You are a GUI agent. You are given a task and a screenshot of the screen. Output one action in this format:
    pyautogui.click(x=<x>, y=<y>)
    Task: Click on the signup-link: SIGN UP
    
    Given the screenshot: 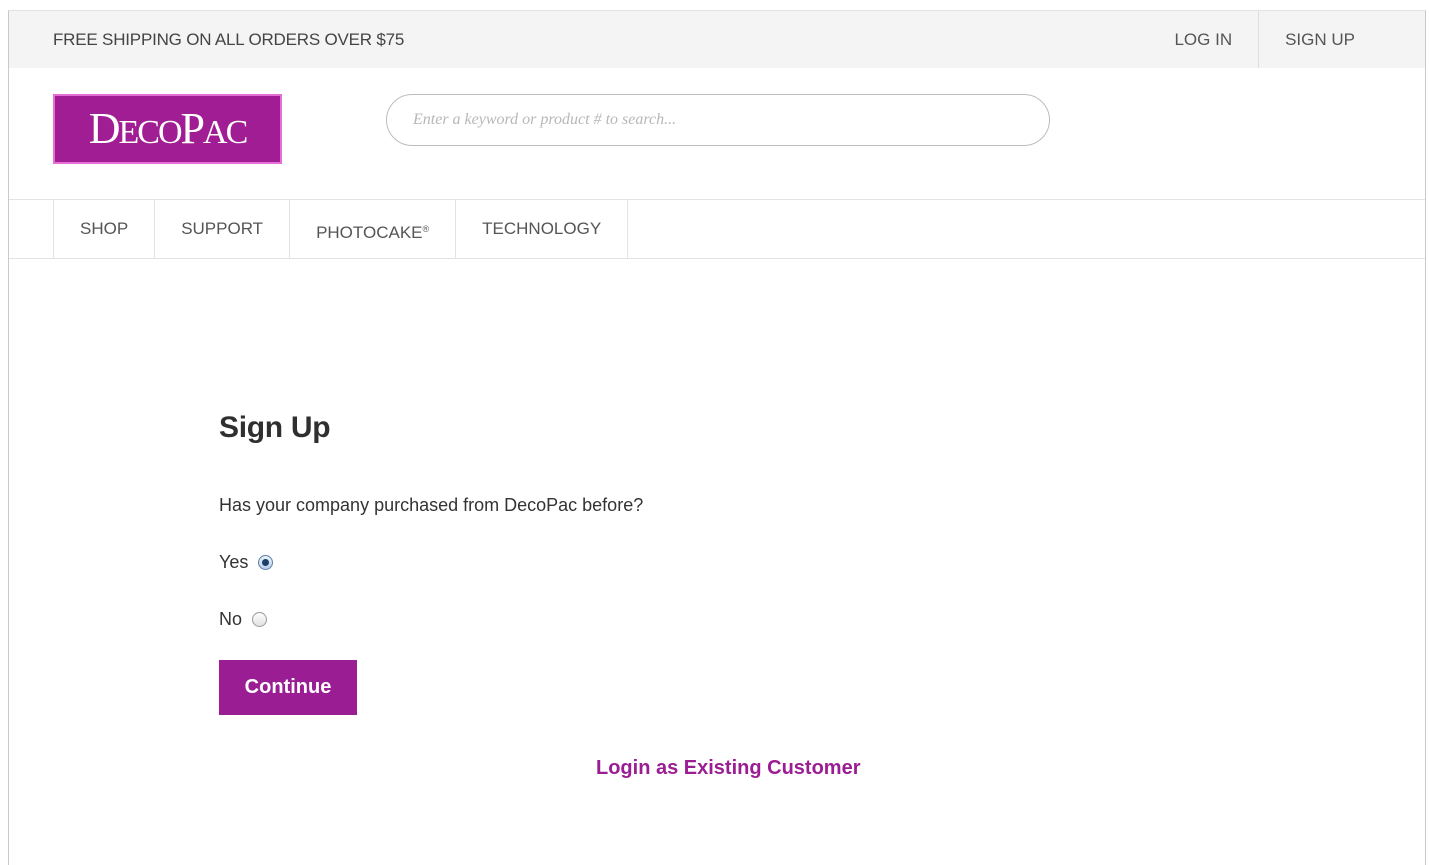 What is the action you would take?
    pyautogui.click(x=1341, y=39)
    